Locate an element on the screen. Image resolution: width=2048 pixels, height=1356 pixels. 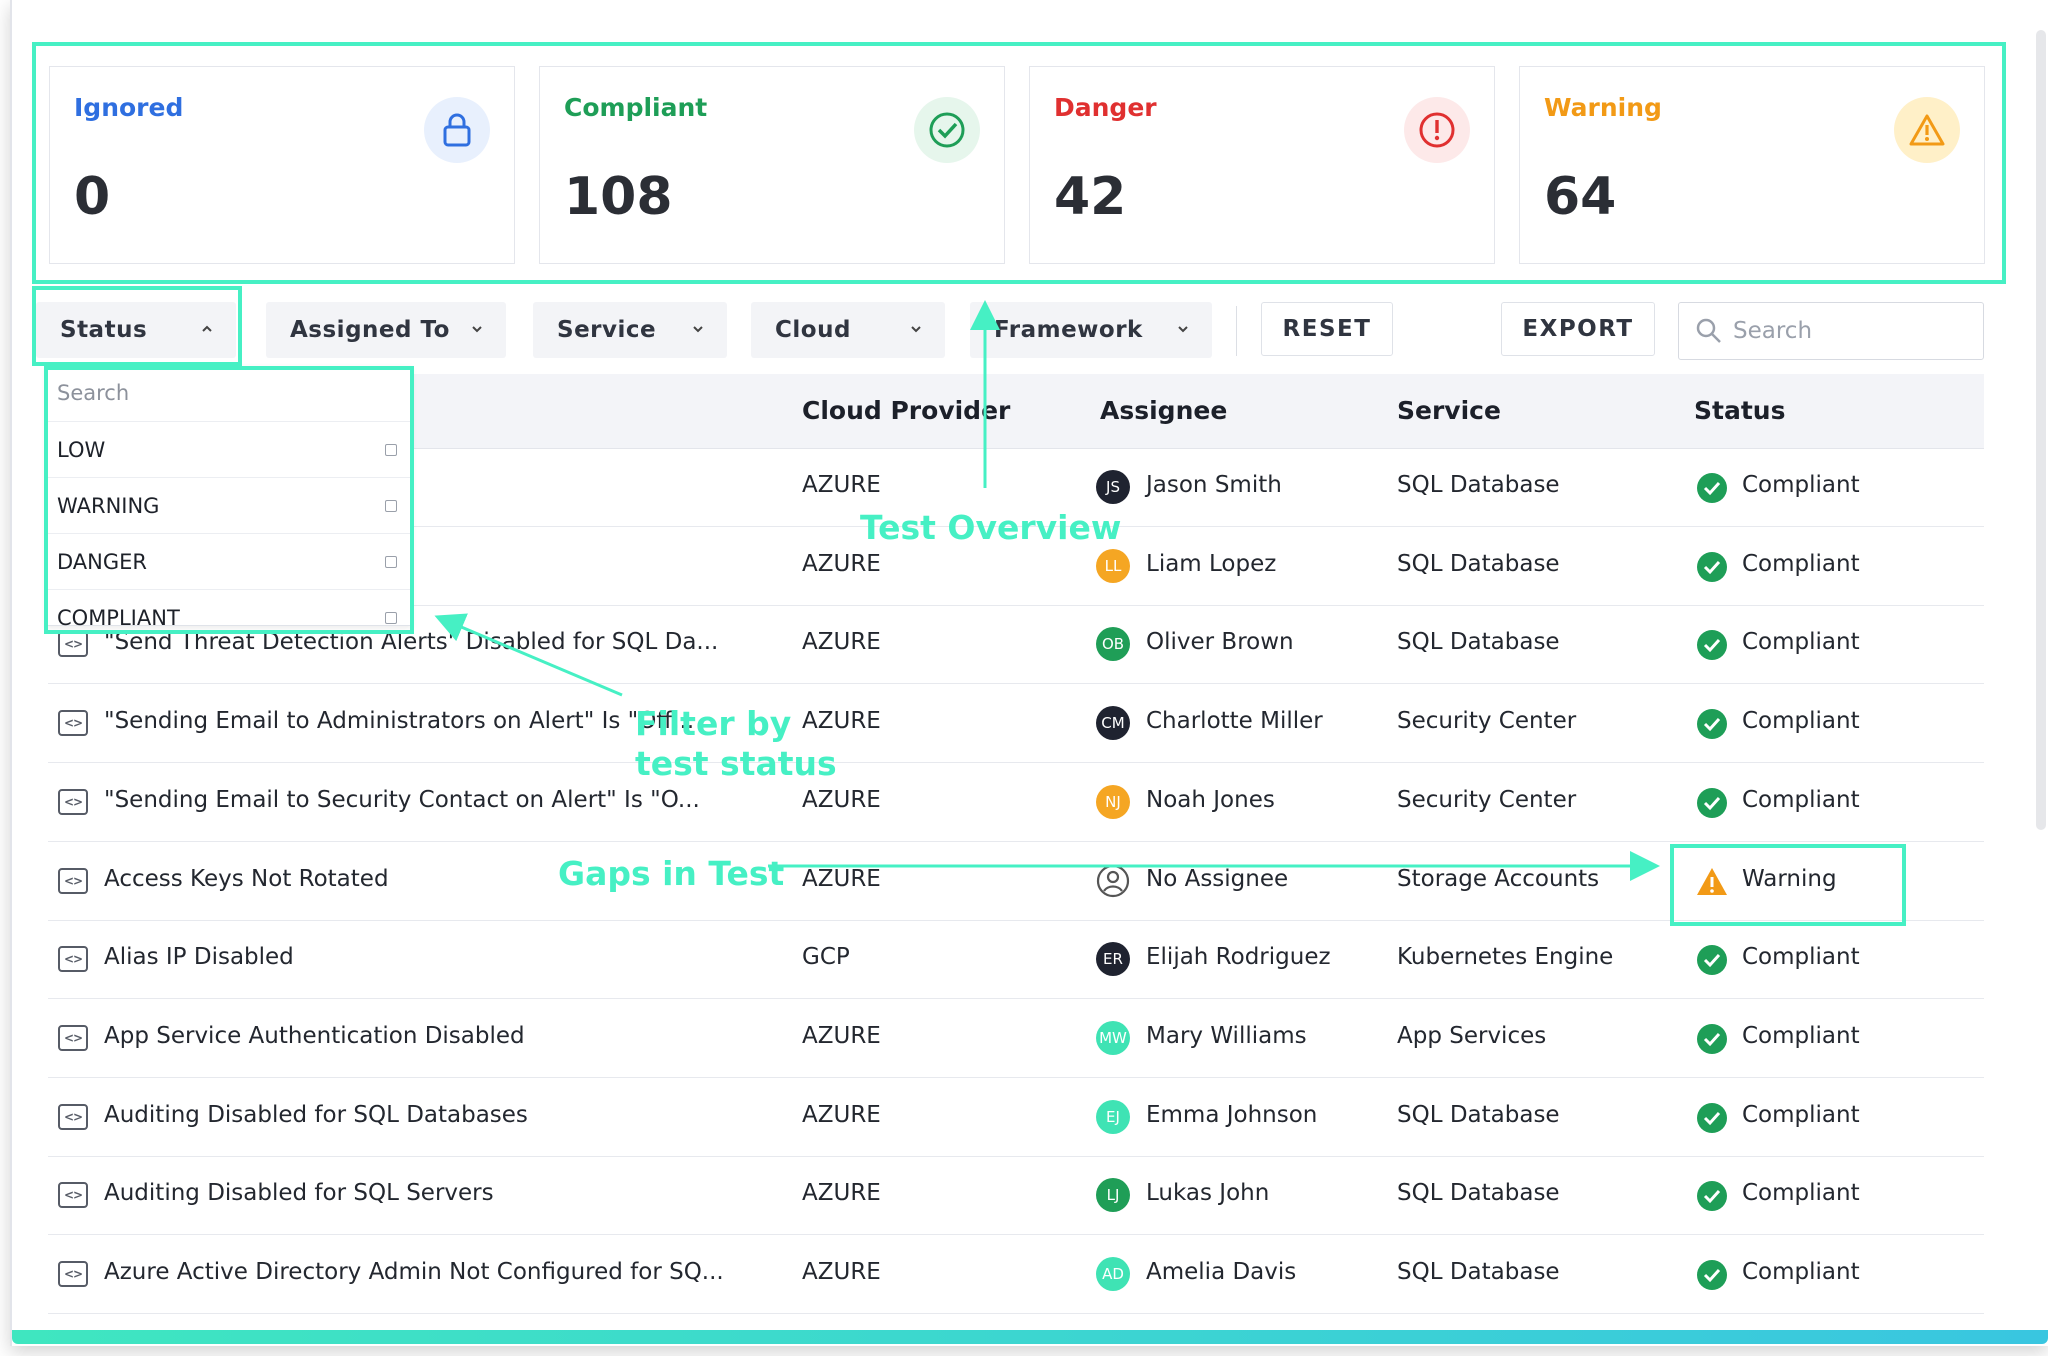
annotation-gaps-in-test: Gaps in Test is located at coordinates (671, 873).